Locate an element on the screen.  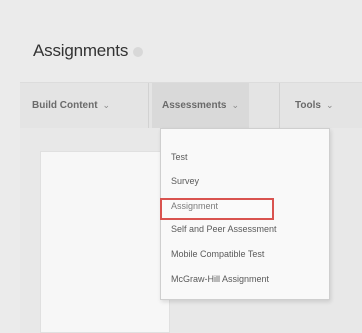
menu-item-survey: Survey is located at coordinates (185, 181).